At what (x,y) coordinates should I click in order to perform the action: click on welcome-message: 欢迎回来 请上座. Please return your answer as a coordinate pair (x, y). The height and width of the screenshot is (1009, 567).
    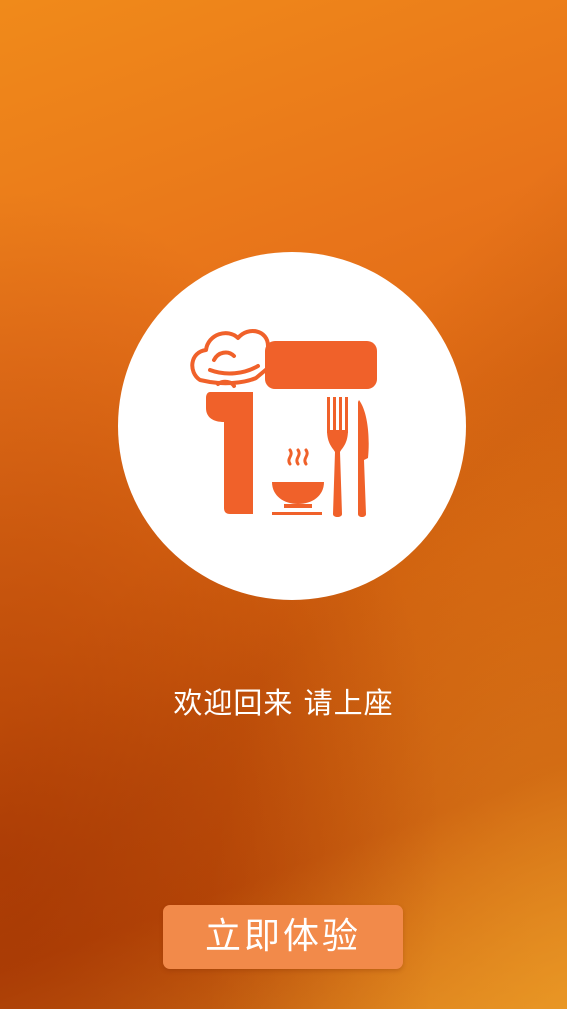
    Looking at the image, I should click on (283, 703).